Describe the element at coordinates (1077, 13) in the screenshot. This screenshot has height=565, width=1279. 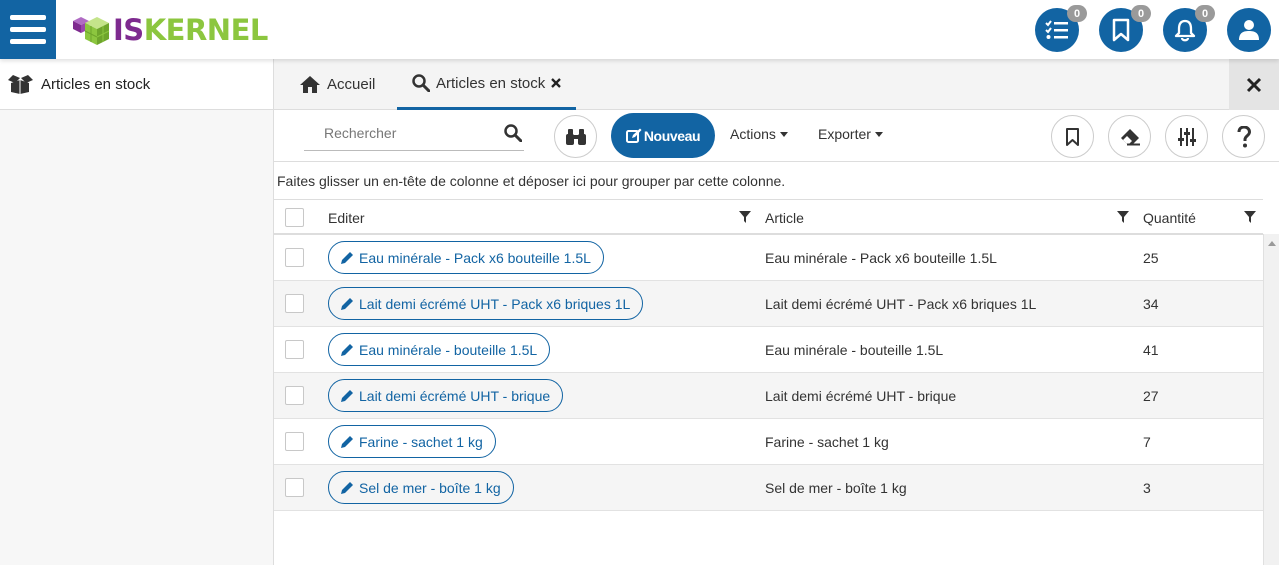
I see `tasks-badge: 0` at that location.